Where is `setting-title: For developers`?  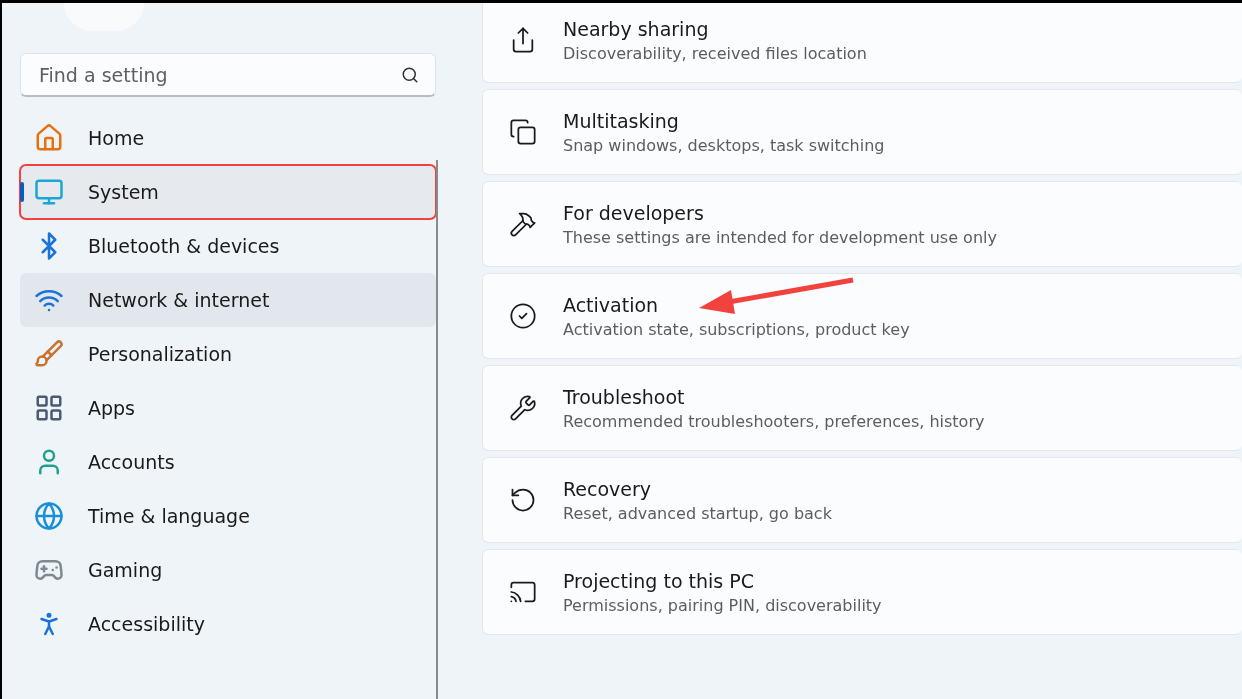
setting-title: For developers is located at coordinates (634, 212).